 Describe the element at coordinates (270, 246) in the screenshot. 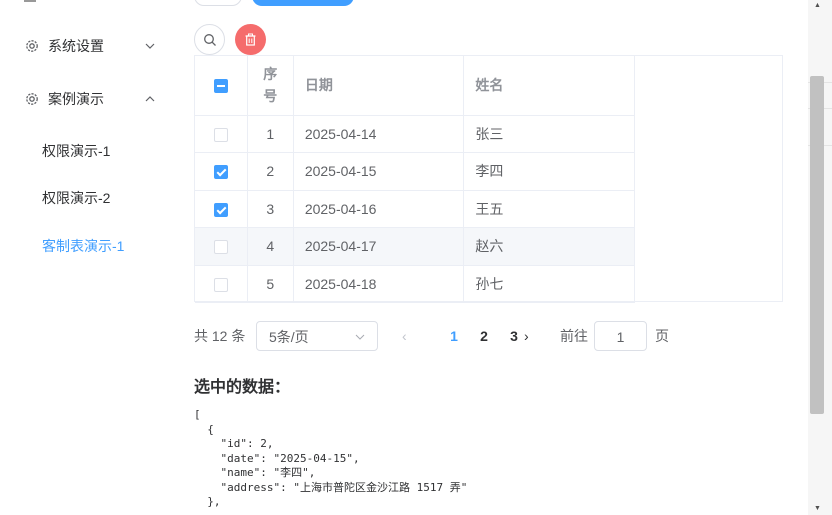

I see `index-cell: 4` at that location.